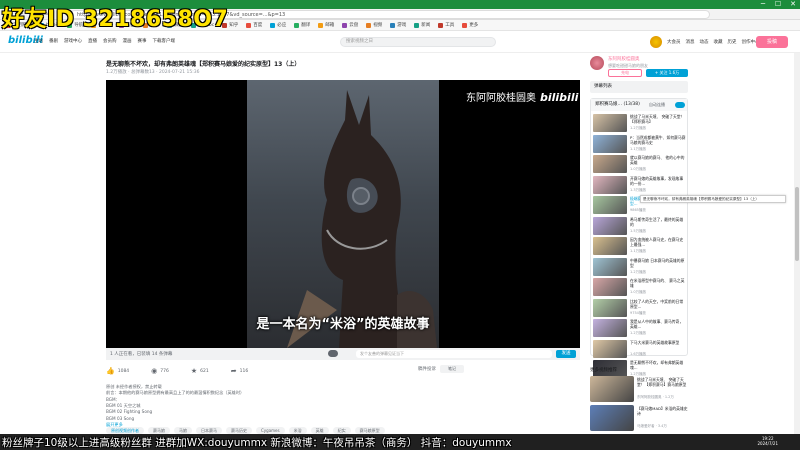 The width and height of the screenshot is (800, 450). I want to click on tag-chip: 日本赛马, so click(209, 430).